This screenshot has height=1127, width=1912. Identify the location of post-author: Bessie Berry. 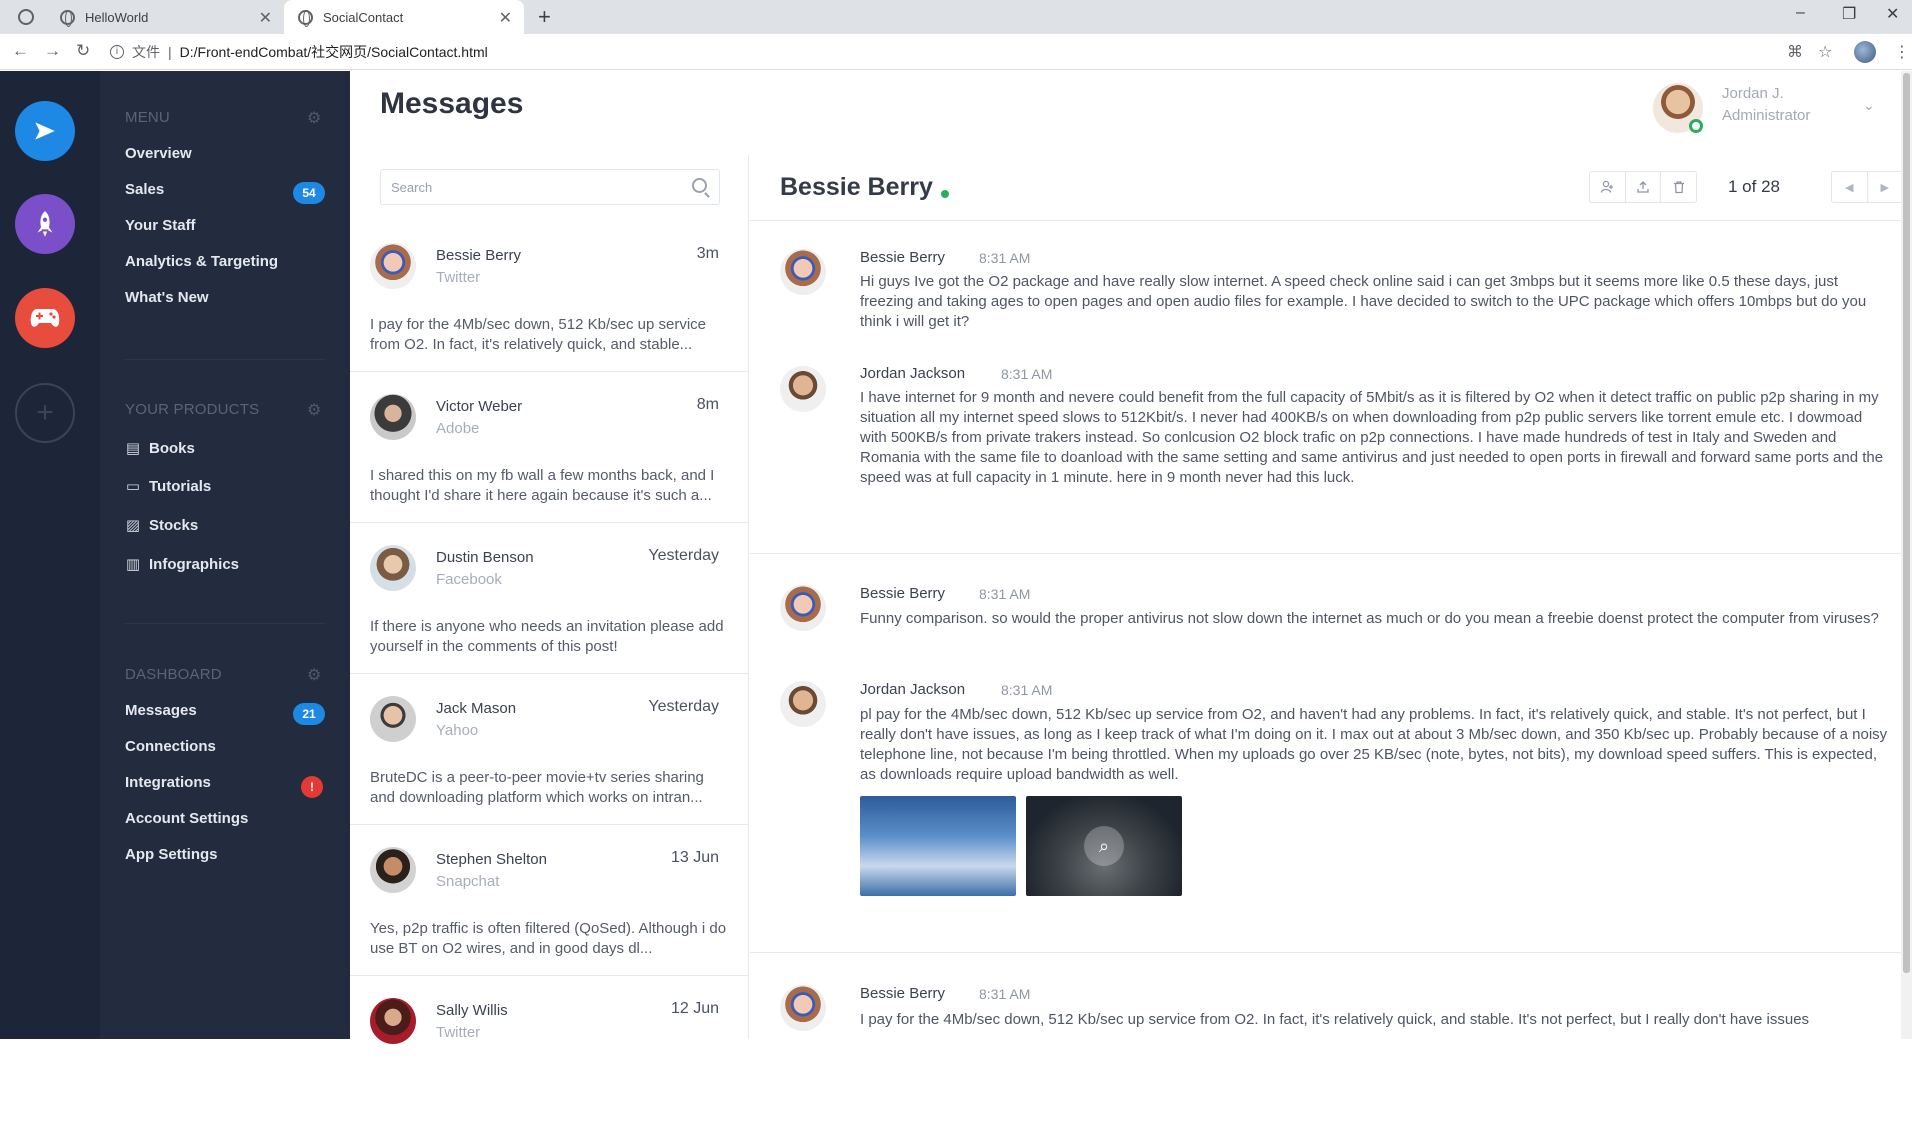
(903, 593).